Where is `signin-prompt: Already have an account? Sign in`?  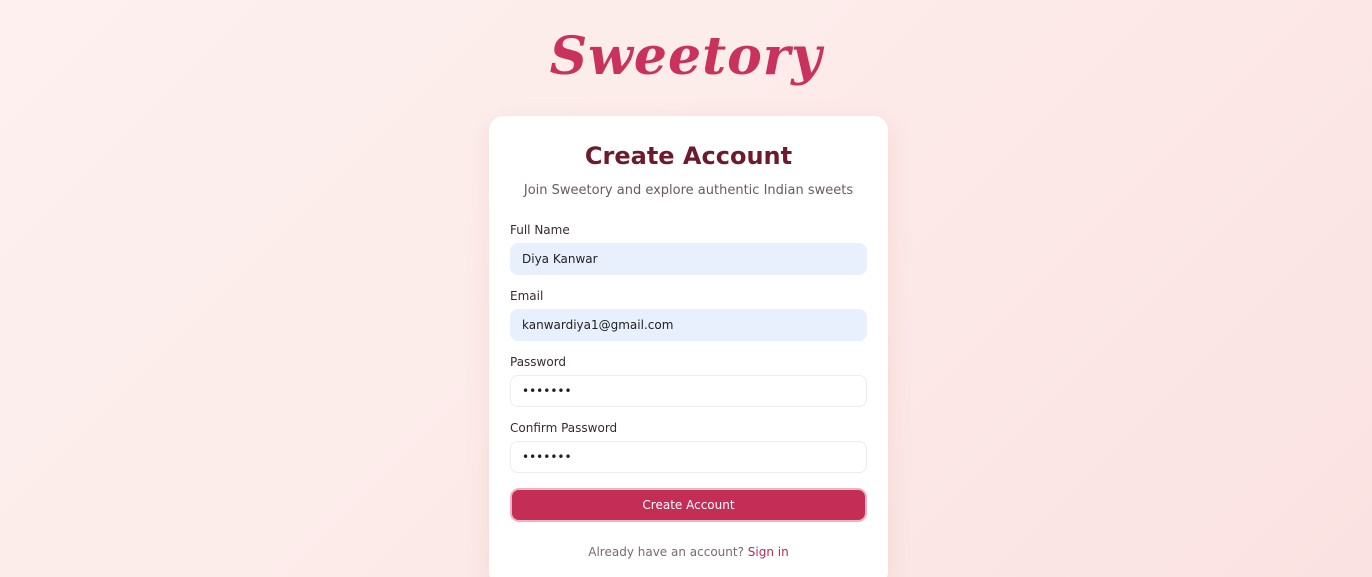 signin-prompt: Already have an account? Sign in is located at coordinates (688, 552).